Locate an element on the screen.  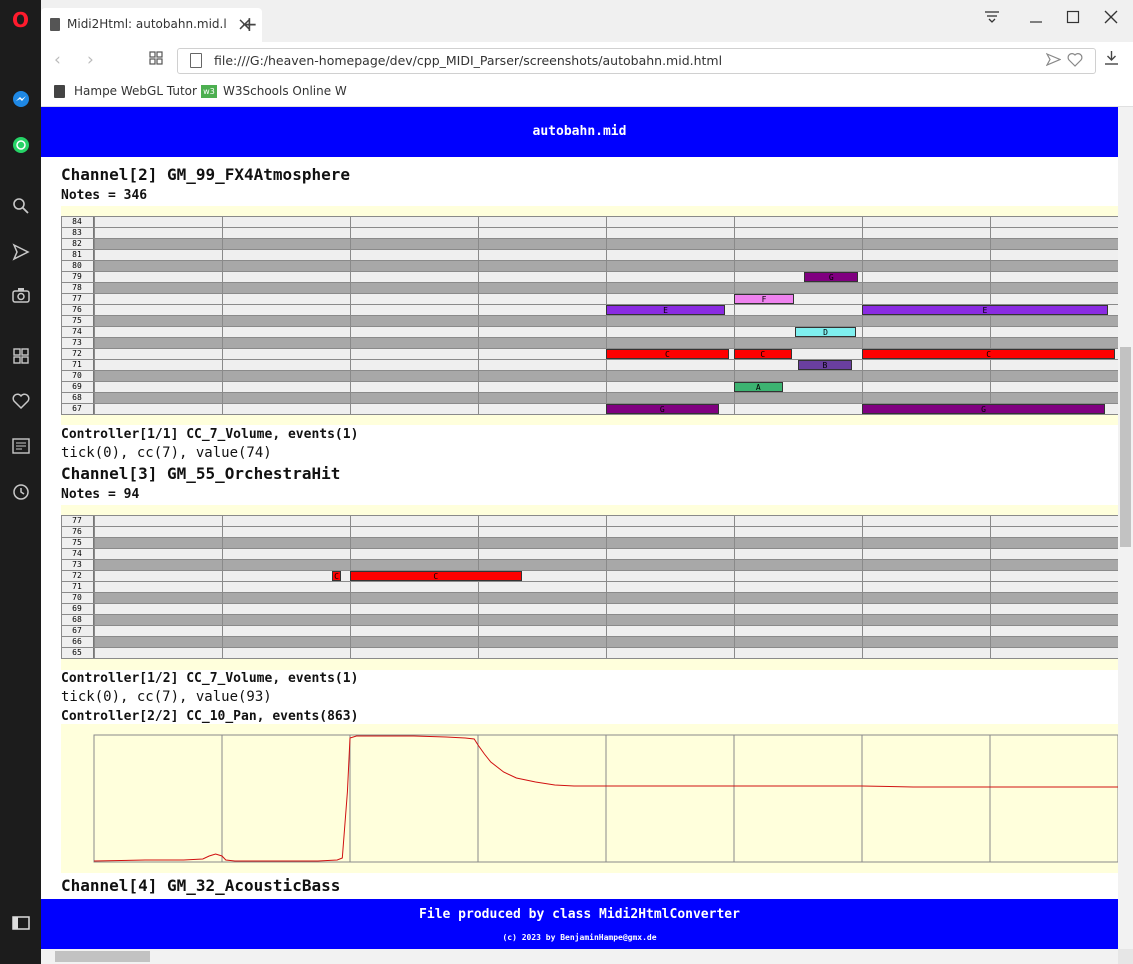
pitch-label: 83 is located at coordinates (77, 233).